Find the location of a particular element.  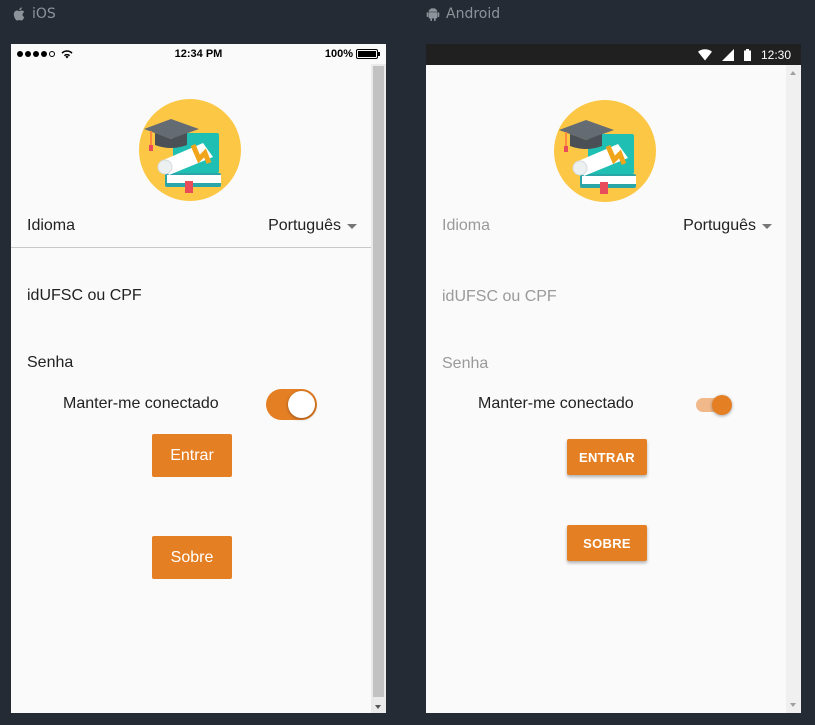

ios-platform-label: iOS is located at coordinates (34, 14).